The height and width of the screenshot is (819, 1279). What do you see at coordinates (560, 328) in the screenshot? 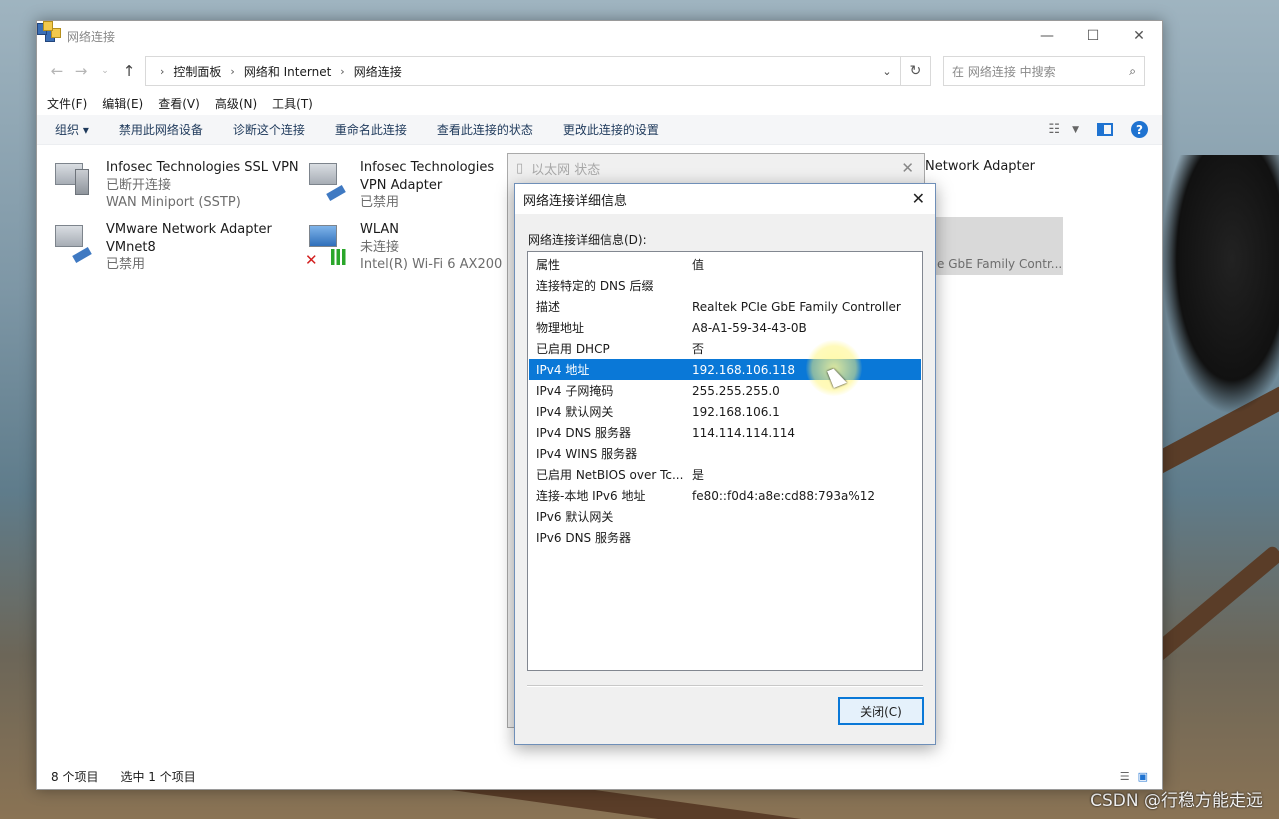
I see `row-property: 物理地址` at bounding box center [560, 328].